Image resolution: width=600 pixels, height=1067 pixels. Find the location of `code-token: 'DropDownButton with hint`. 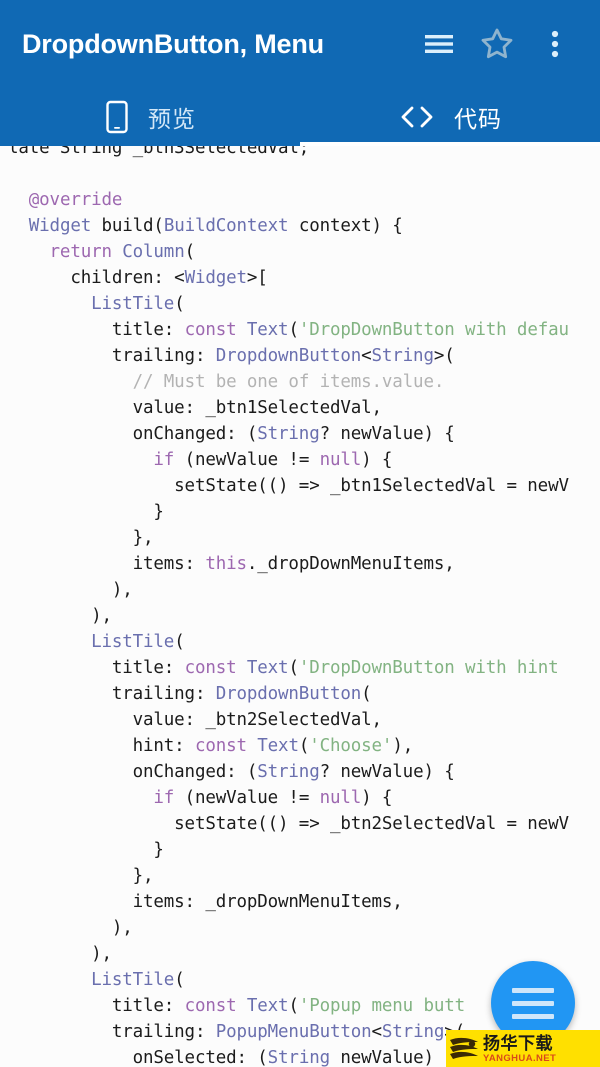

code-token: 'DropDownButton with hint is located at coordinates (428, 668).